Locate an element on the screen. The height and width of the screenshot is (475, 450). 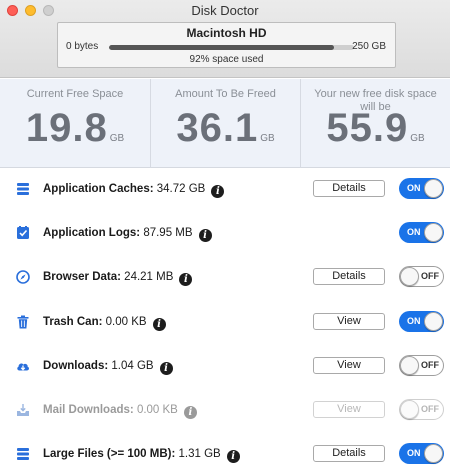
checklist-icon is located at coordinates (23, 233).